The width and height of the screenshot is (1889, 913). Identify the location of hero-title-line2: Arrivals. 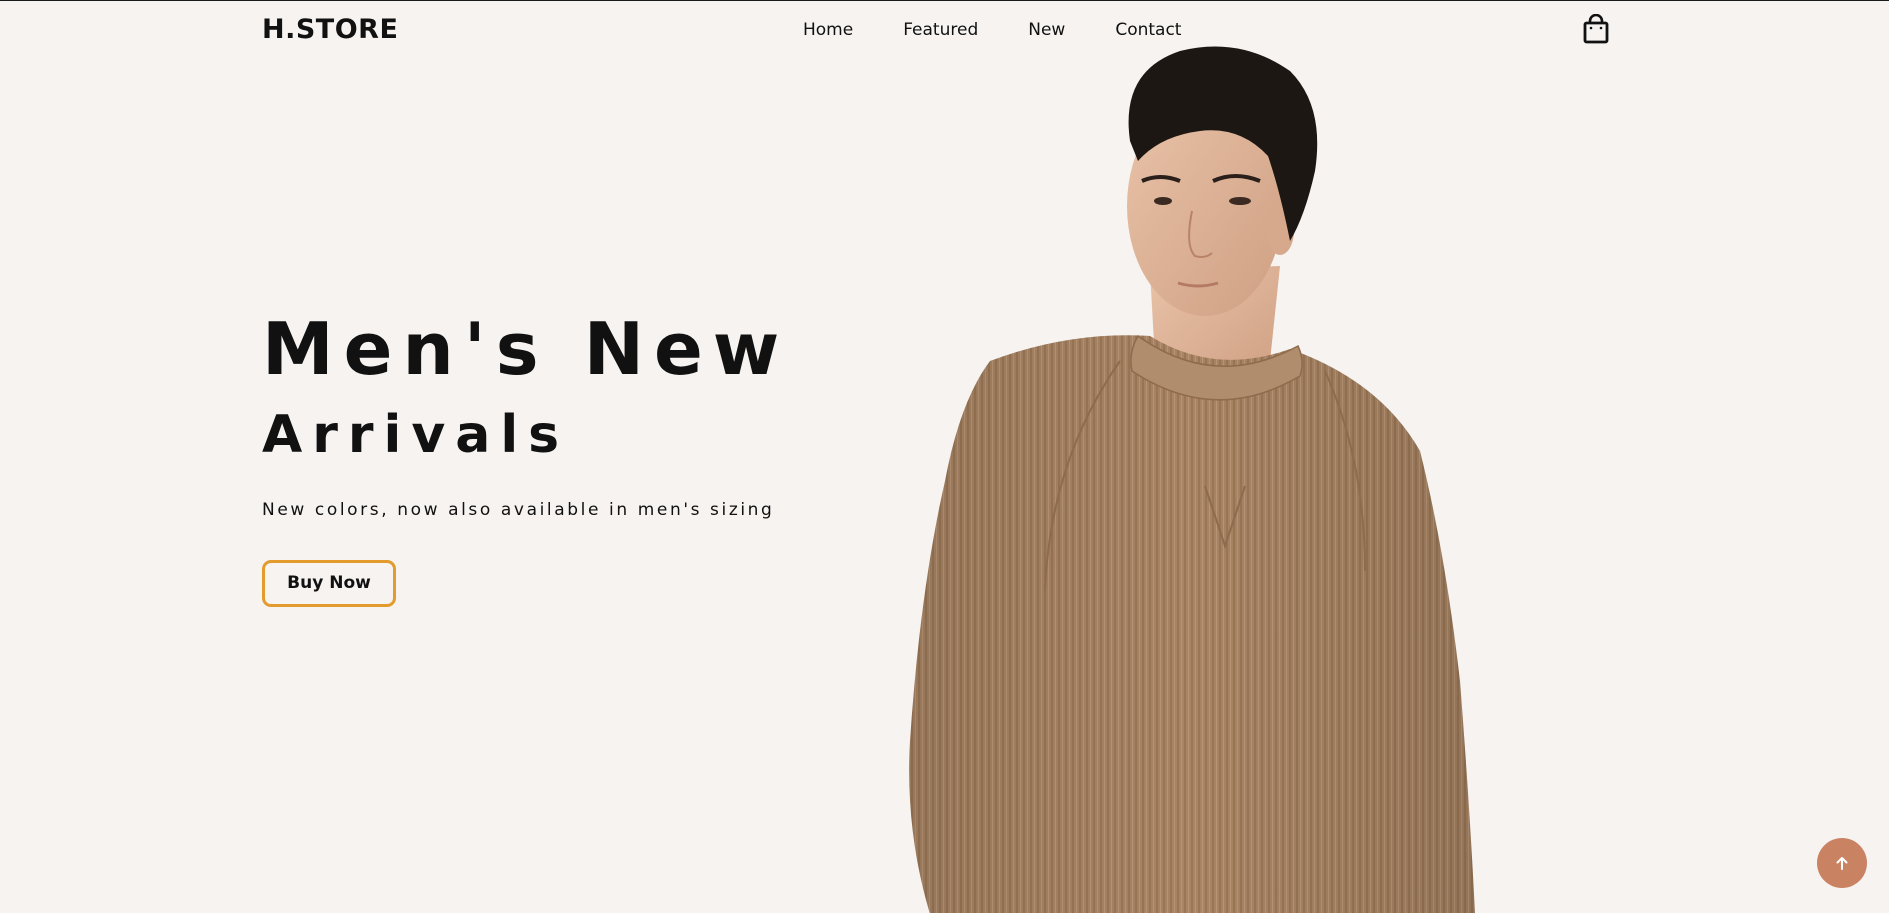
(416, 435).